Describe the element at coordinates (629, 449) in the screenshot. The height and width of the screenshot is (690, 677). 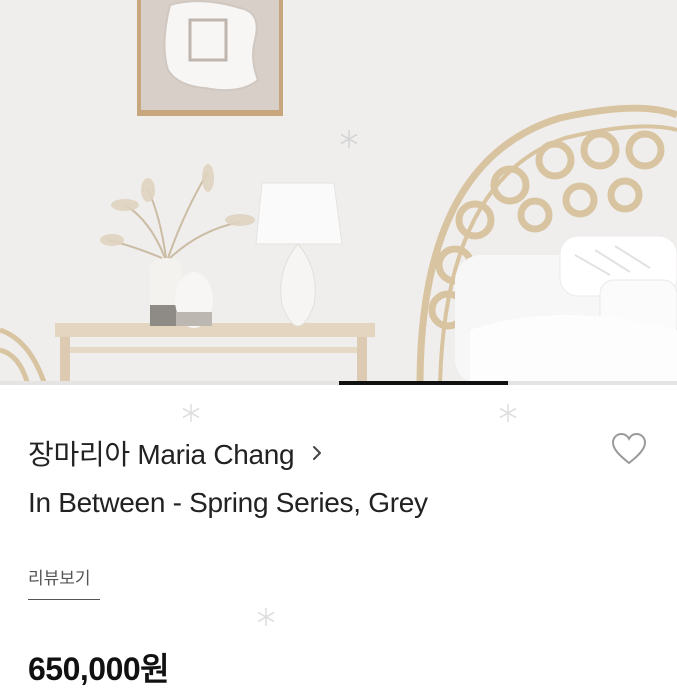
I see `heart-outline-icon` at that location.